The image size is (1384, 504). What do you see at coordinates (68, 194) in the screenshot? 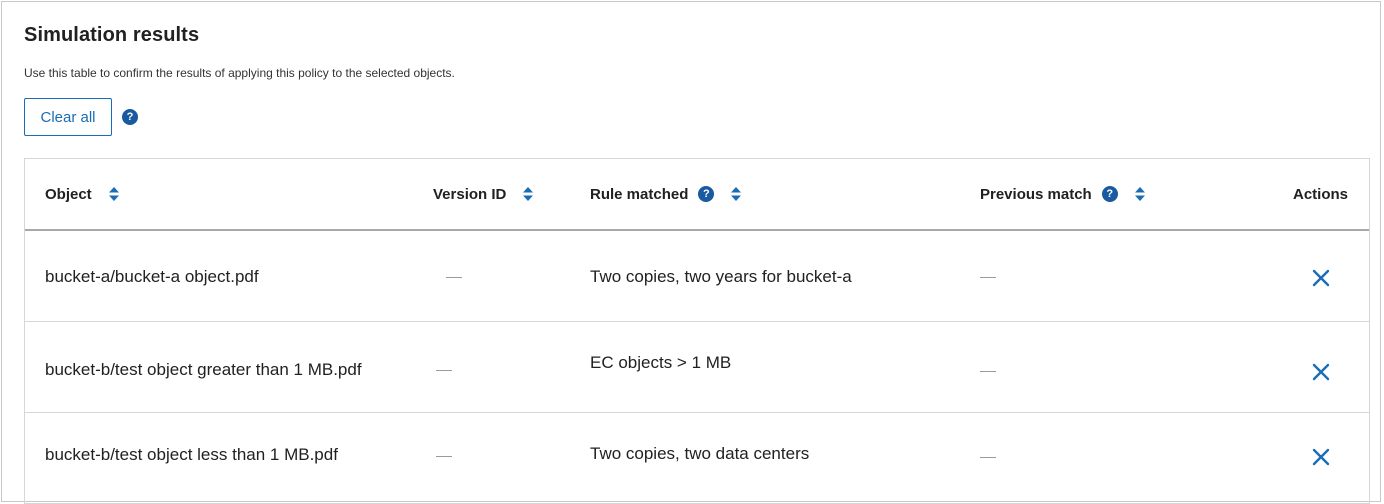
I see `column-header-label: Object` at bounding box center [68, 194].